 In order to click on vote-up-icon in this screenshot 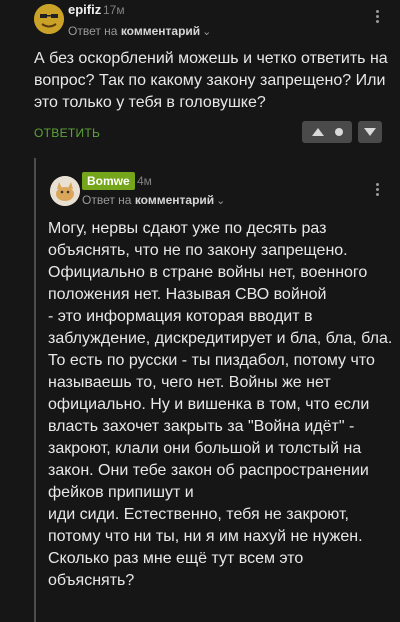, I will do `click(318, 132)`.